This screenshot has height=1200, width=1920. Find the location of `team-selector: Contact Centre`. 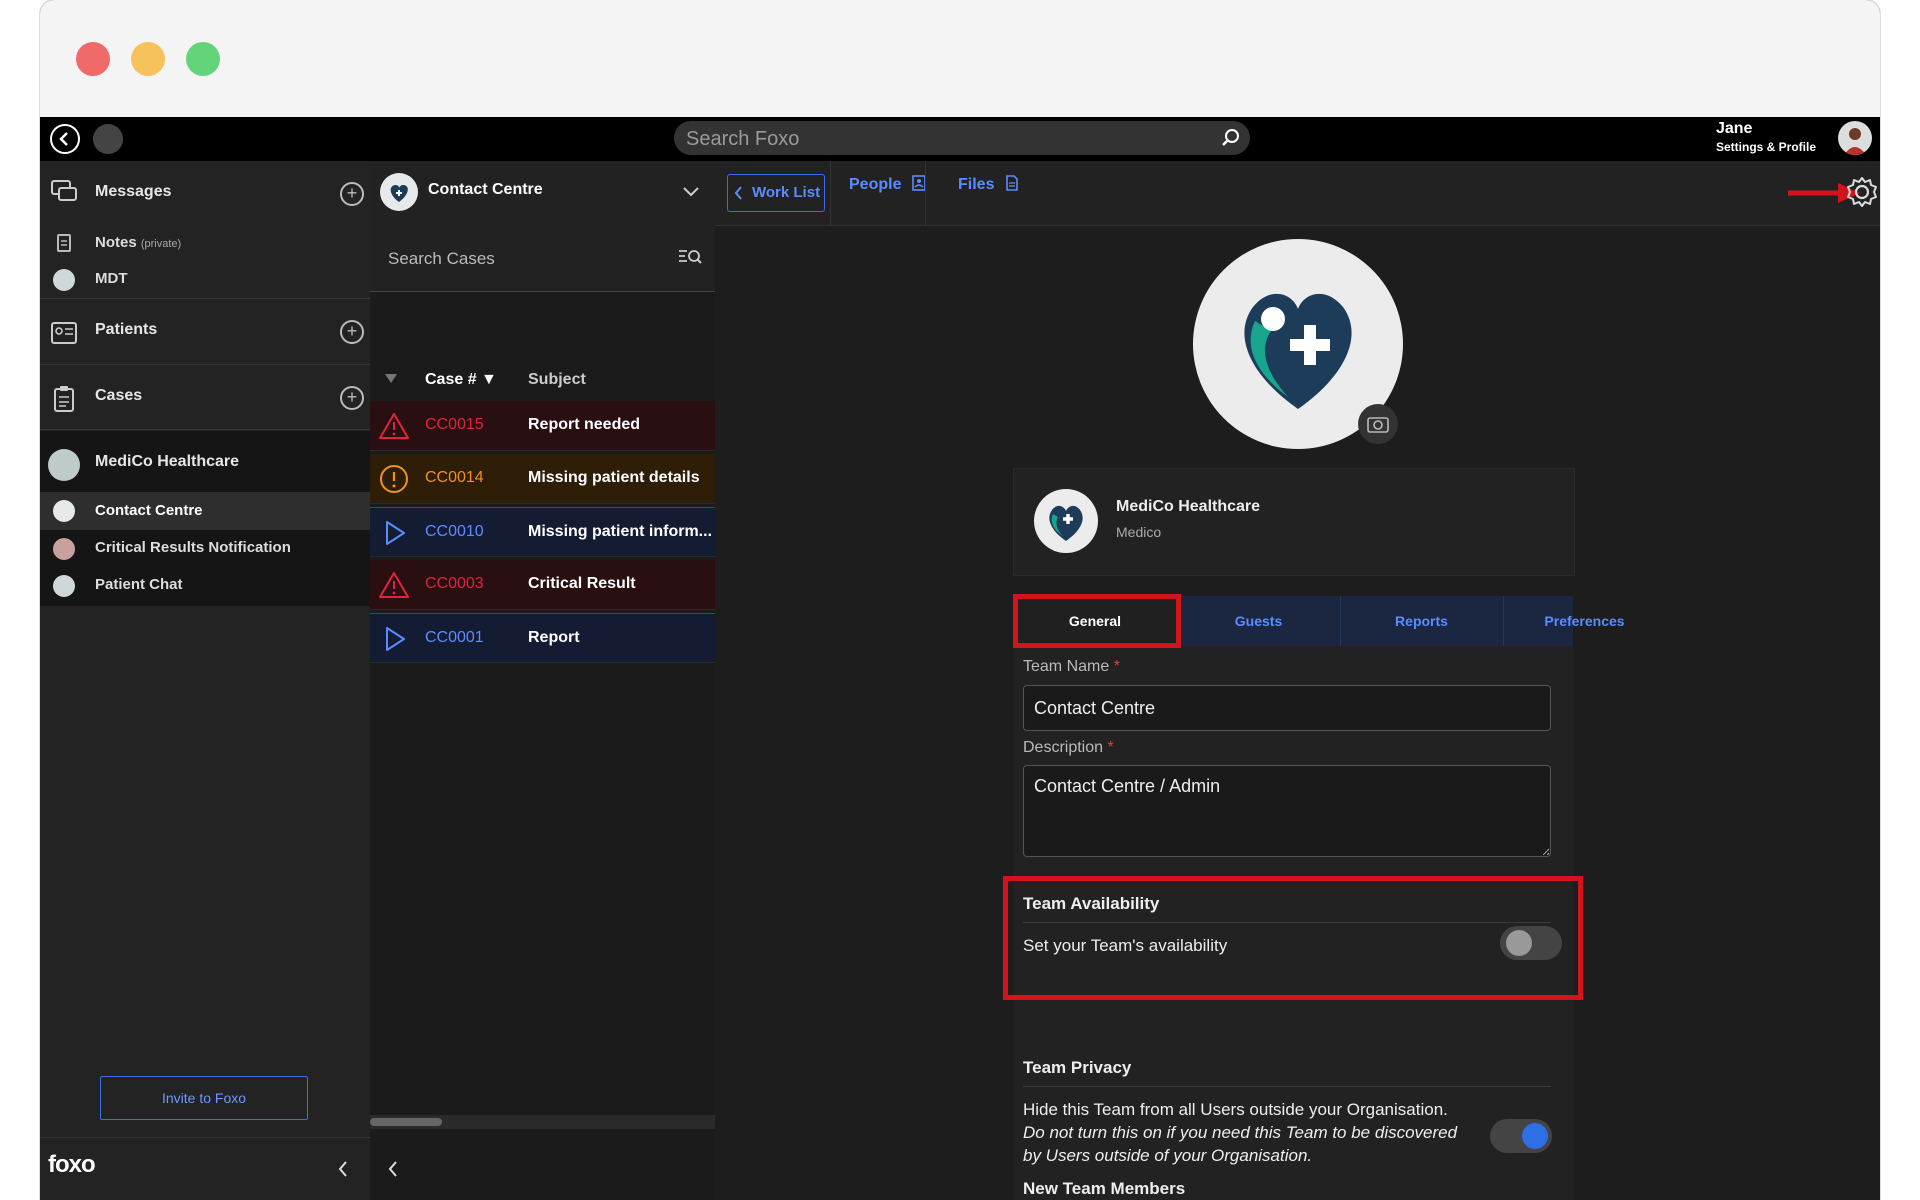

team-selector: Contact Centre is located at coordinates (542, 193).